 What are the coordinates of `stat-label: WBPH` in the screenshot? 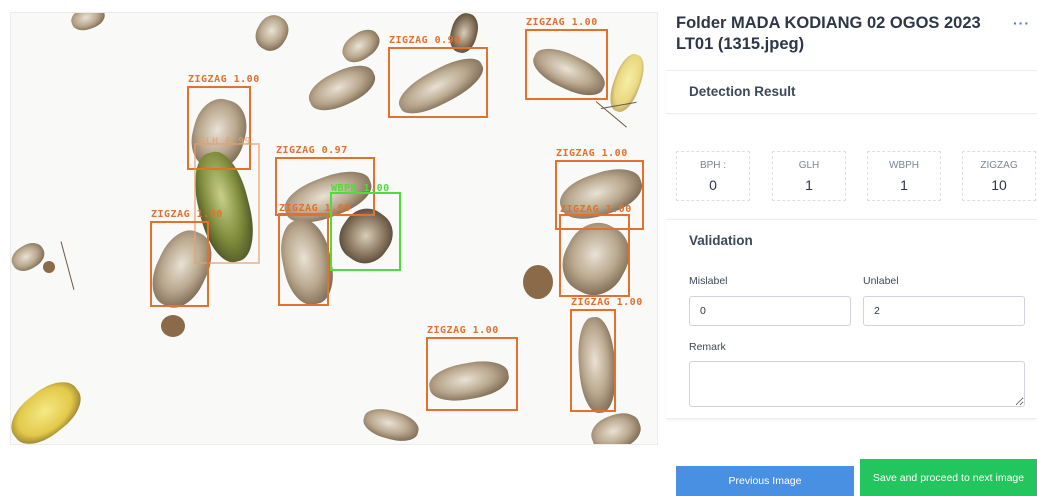 It's located at (904, 165).